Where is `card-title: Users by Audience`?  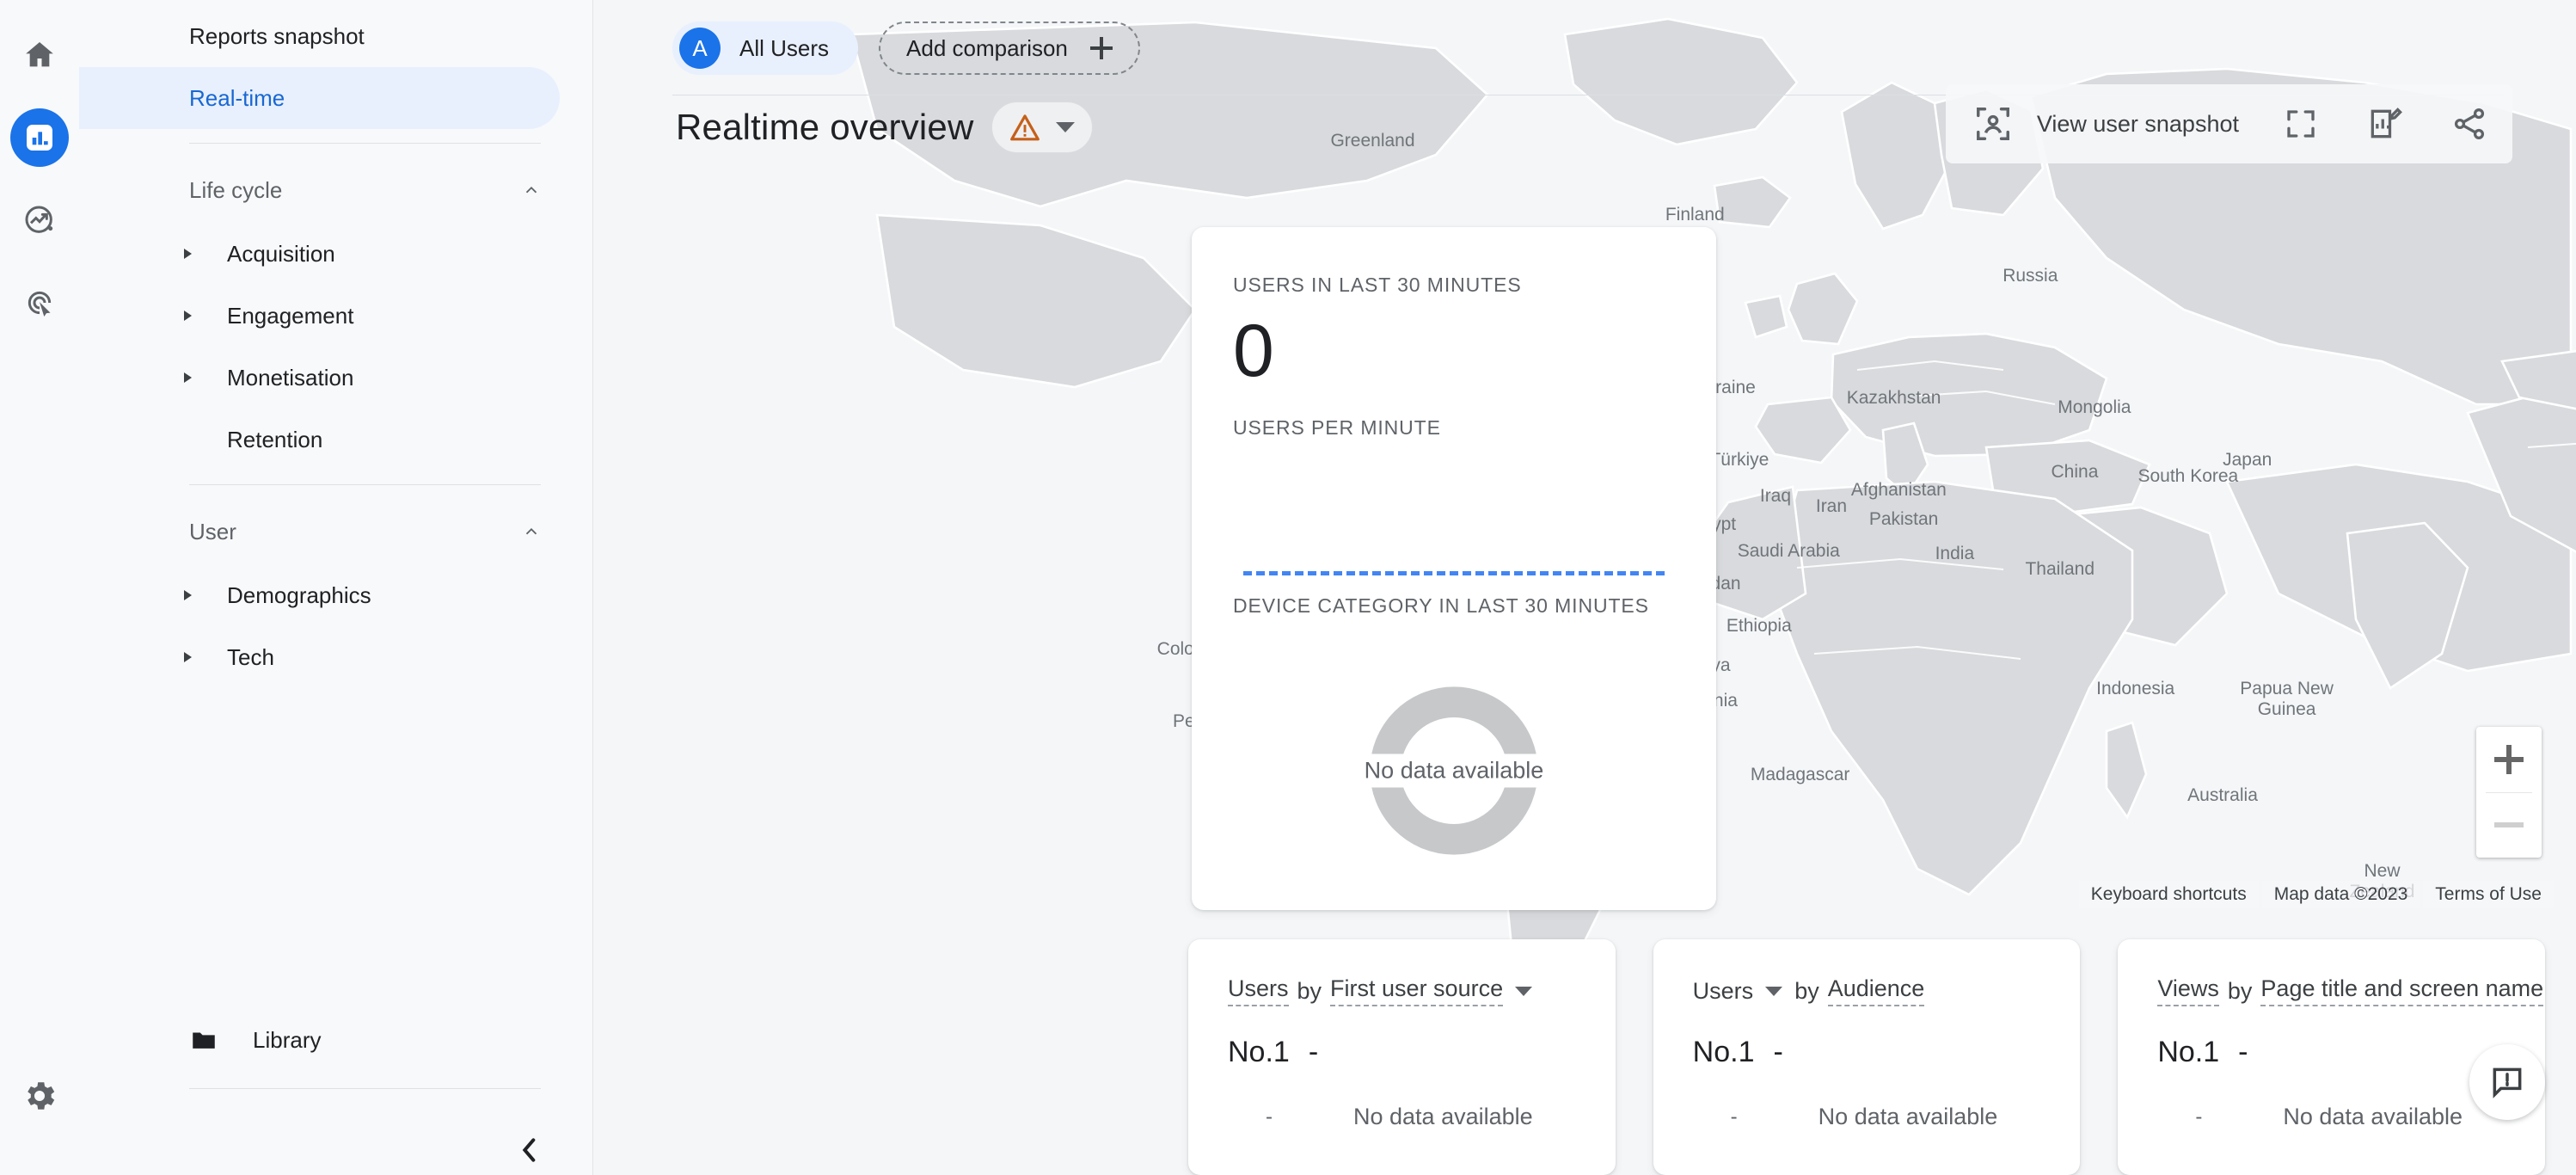 card-title: Users by Audience is located at coordinates (1867, 990).